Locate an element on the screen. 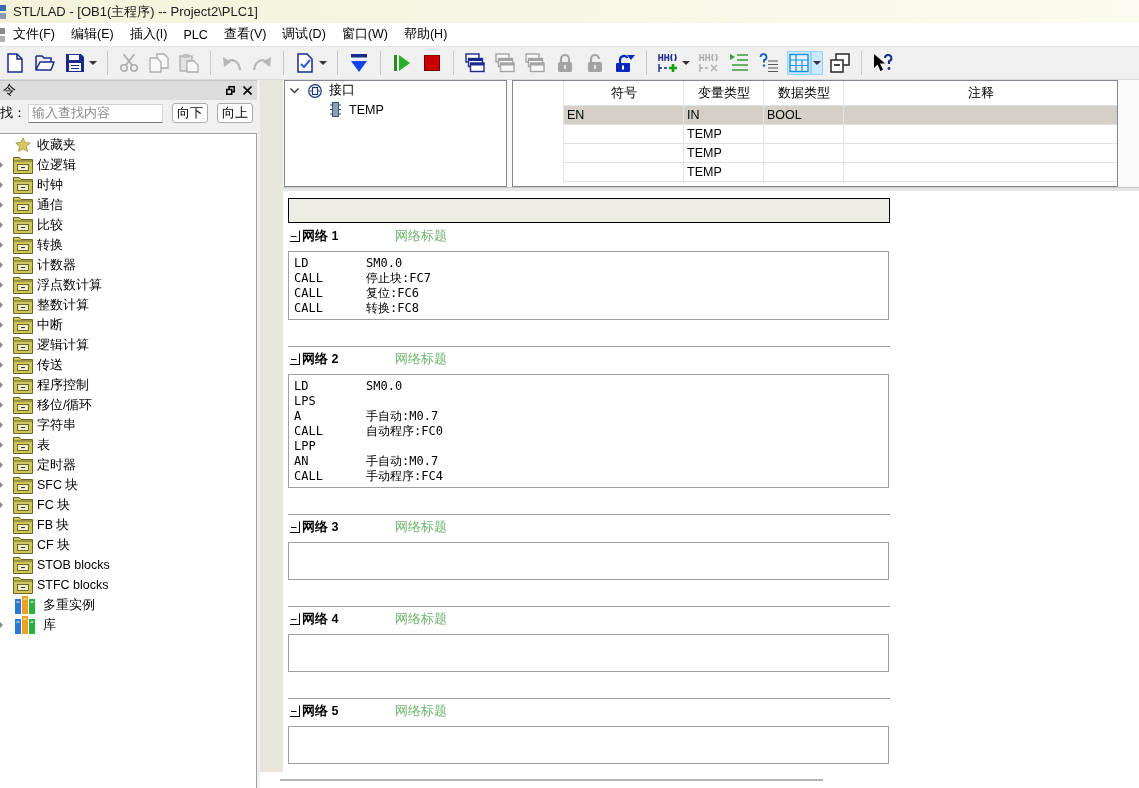 This screenshot has height=788, width=1139. search-button: 向上 is located at coordinates (235, 113).